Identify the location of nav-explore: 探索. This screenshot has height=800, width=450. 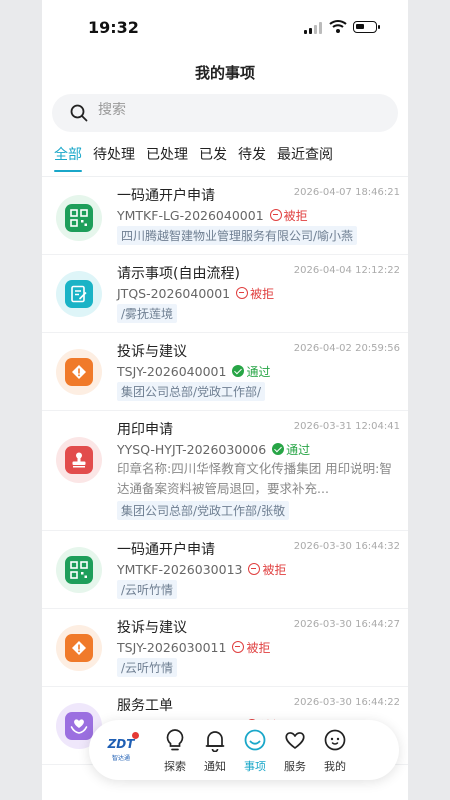
(175, 751).